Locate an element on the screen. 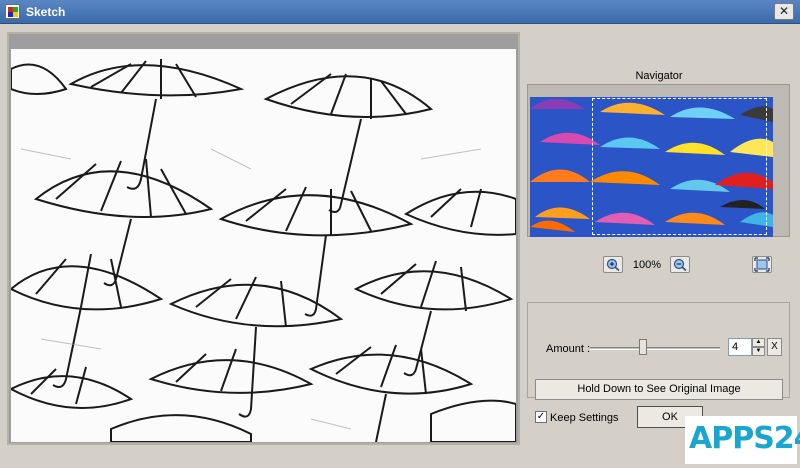  watermark-logo: APPS24 is located at coordinates (742, 440).